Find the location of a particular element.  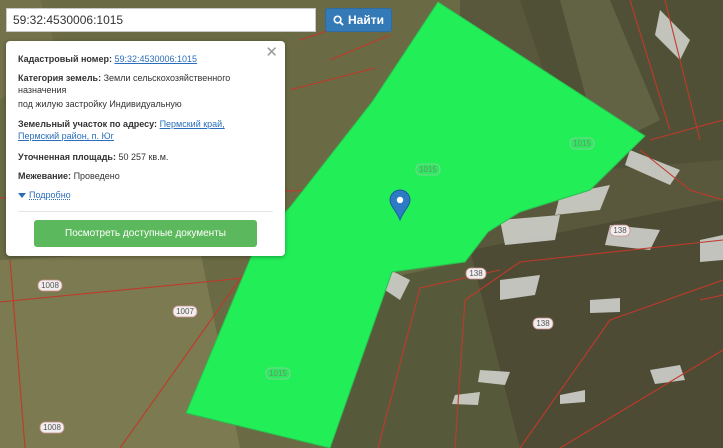

popup-divider is located at coordinates (145, 211).